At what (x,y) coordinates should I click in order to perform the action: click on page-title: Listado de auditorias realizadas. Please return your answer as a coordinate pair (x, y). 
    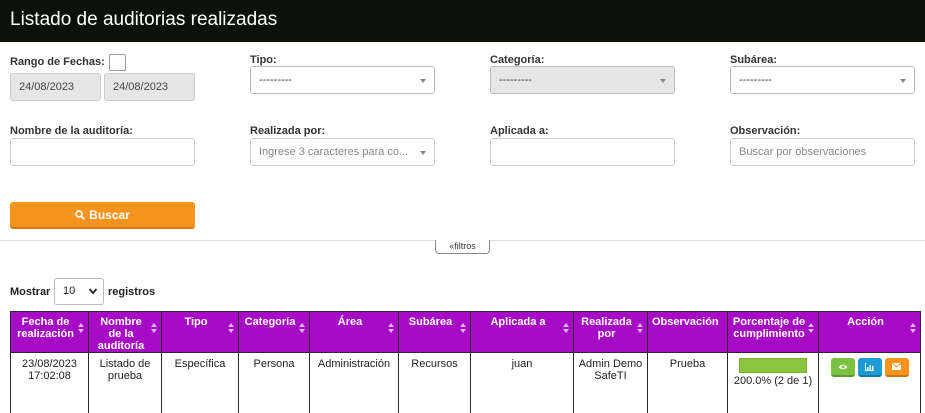
    Looking at the image, I should click on (144, 19).